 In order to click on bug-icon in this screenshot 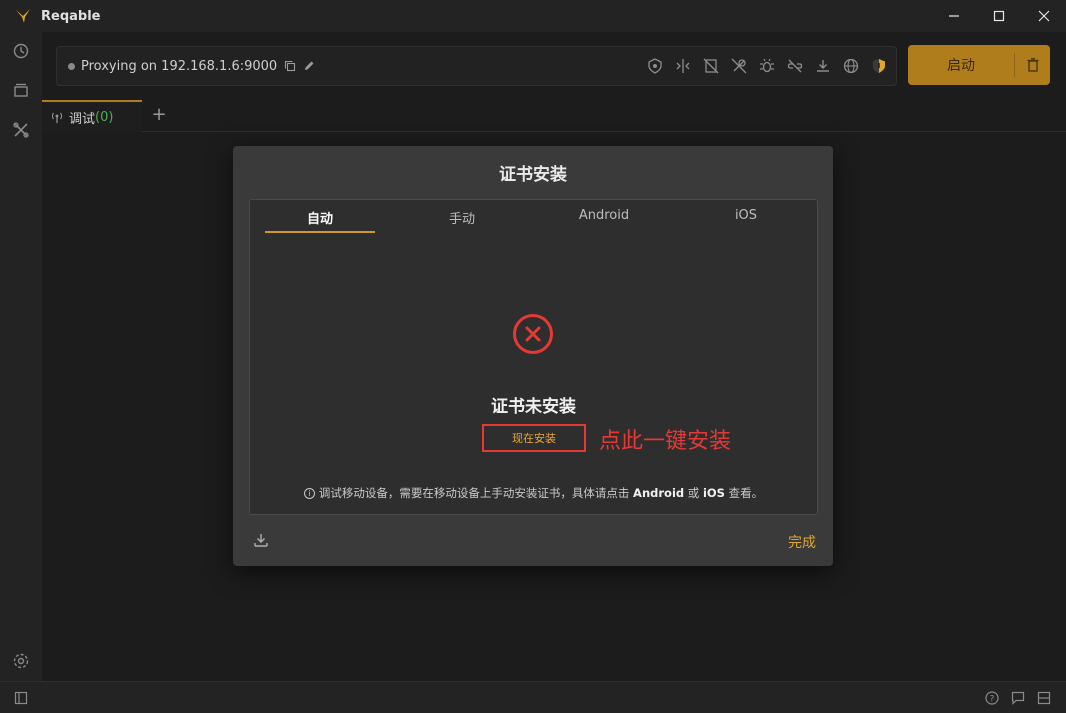, I will do `click(766, 66)`.